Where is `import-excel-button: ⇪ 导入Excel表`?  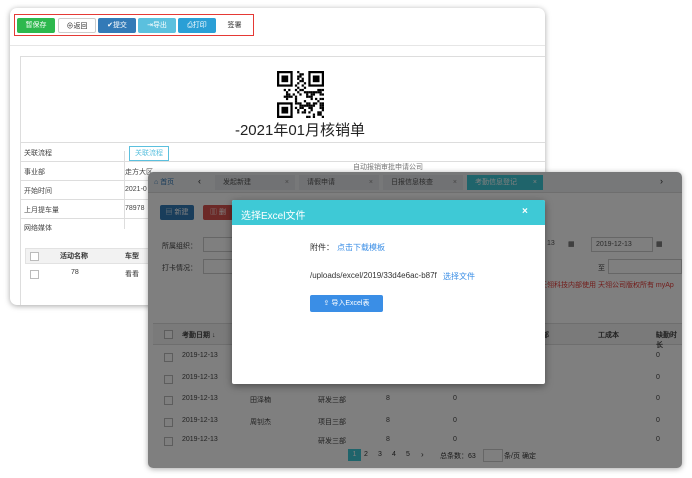
import-excel-button: ⇪ 导入Excel表 is located at coordinates (346, 303).